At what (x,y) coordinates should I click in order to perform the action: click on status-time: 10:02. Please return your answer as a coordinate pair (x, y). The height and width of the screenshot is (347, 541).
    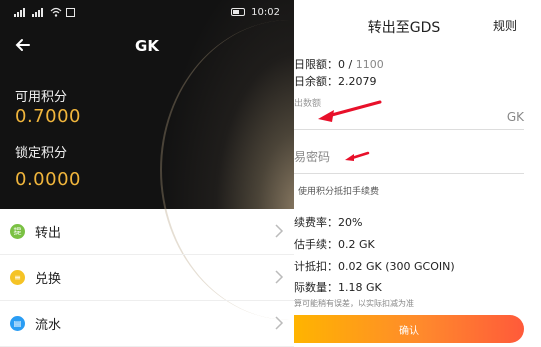
    Looking at the image, I should click on (265, 12).